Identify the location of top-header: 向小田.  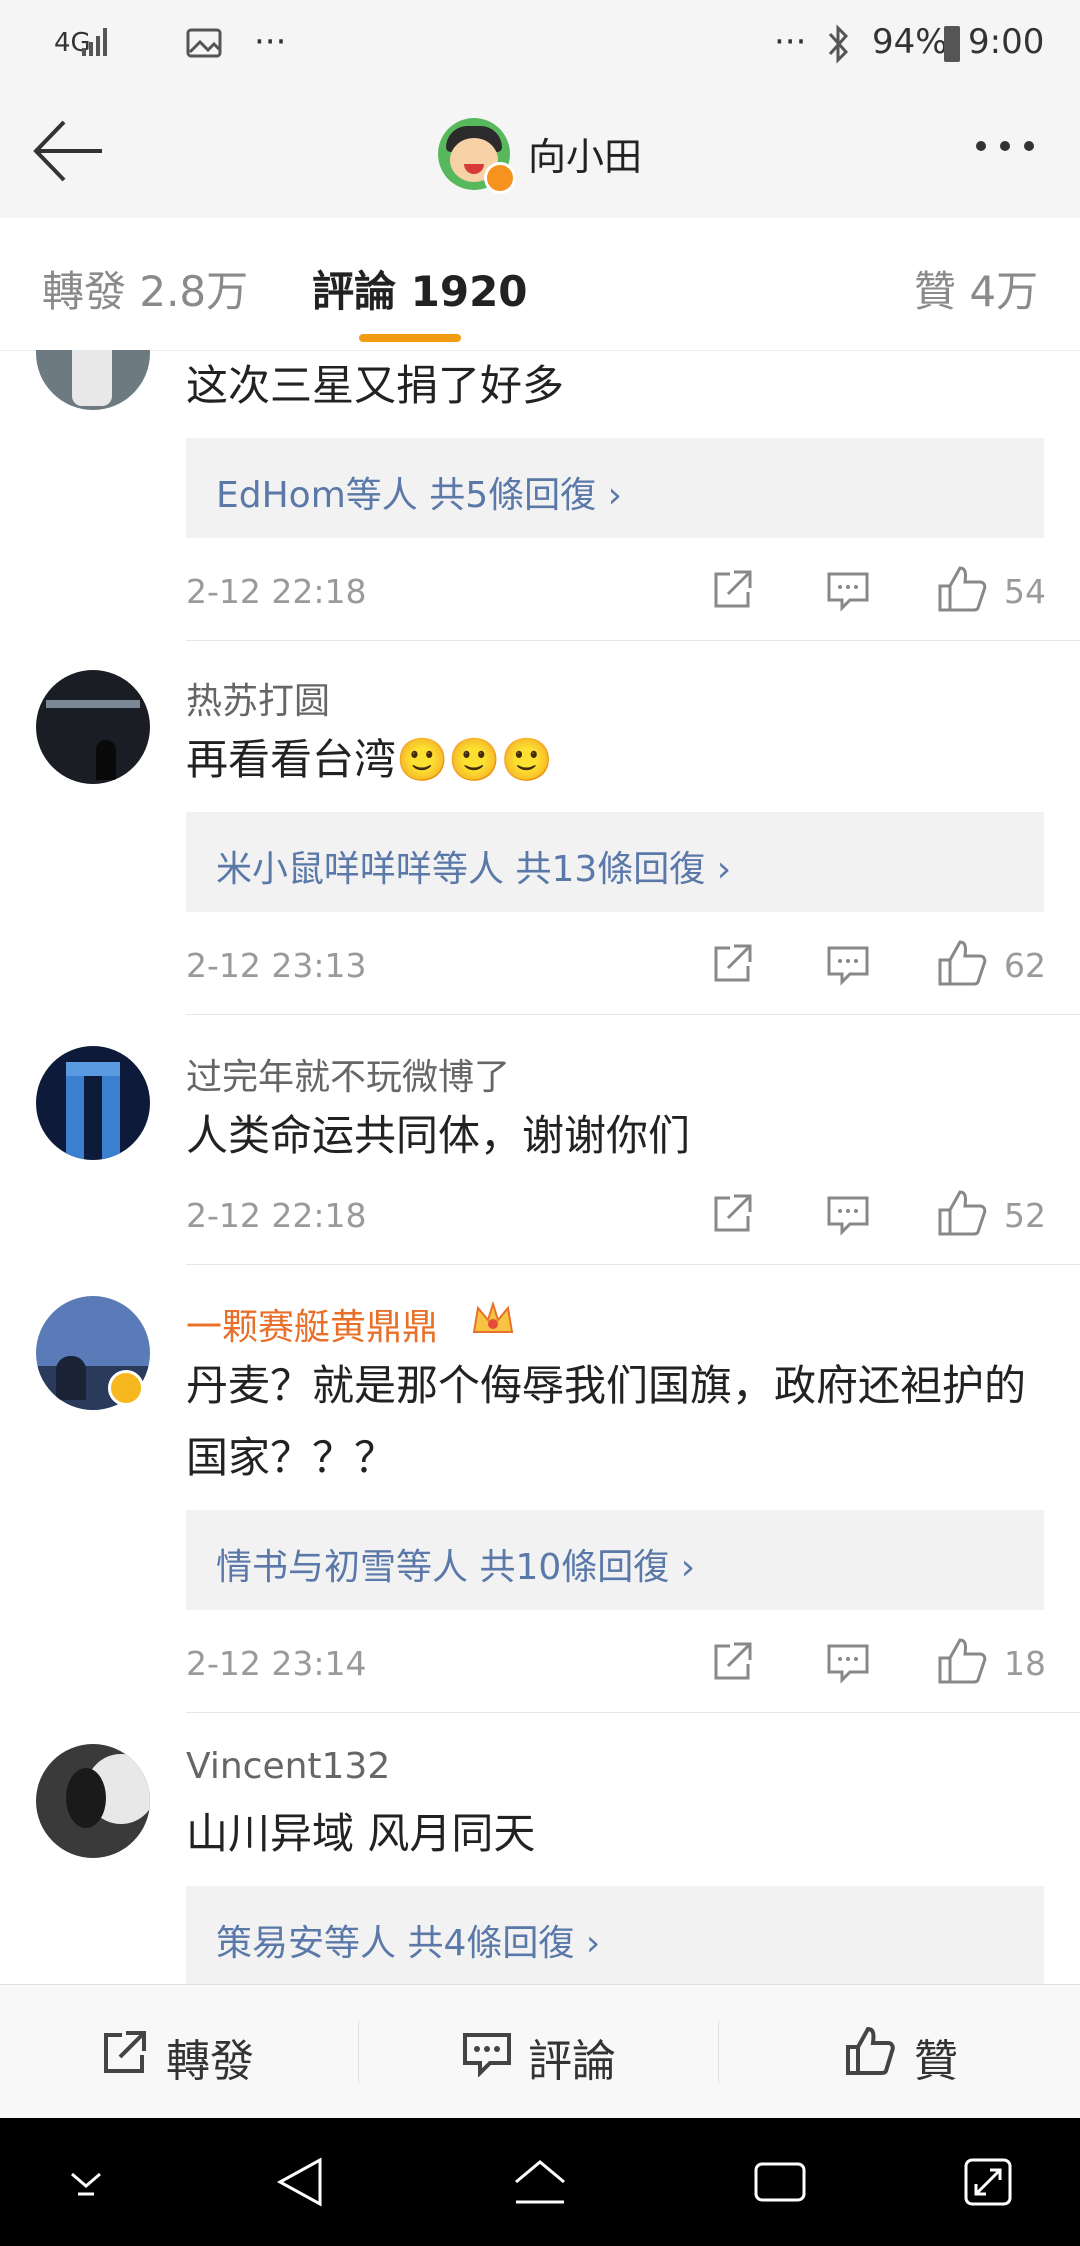
(540, 154).